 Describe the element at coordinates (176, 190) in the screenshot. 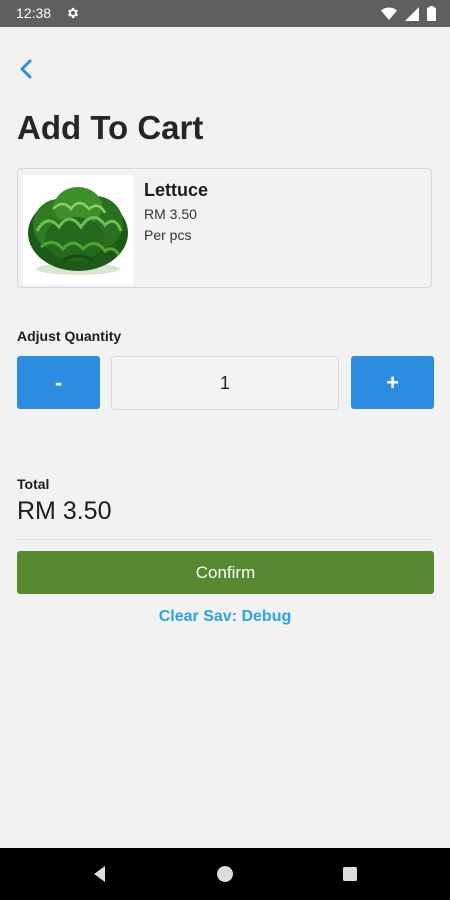

I see `product-name: Lettuce` at that location.